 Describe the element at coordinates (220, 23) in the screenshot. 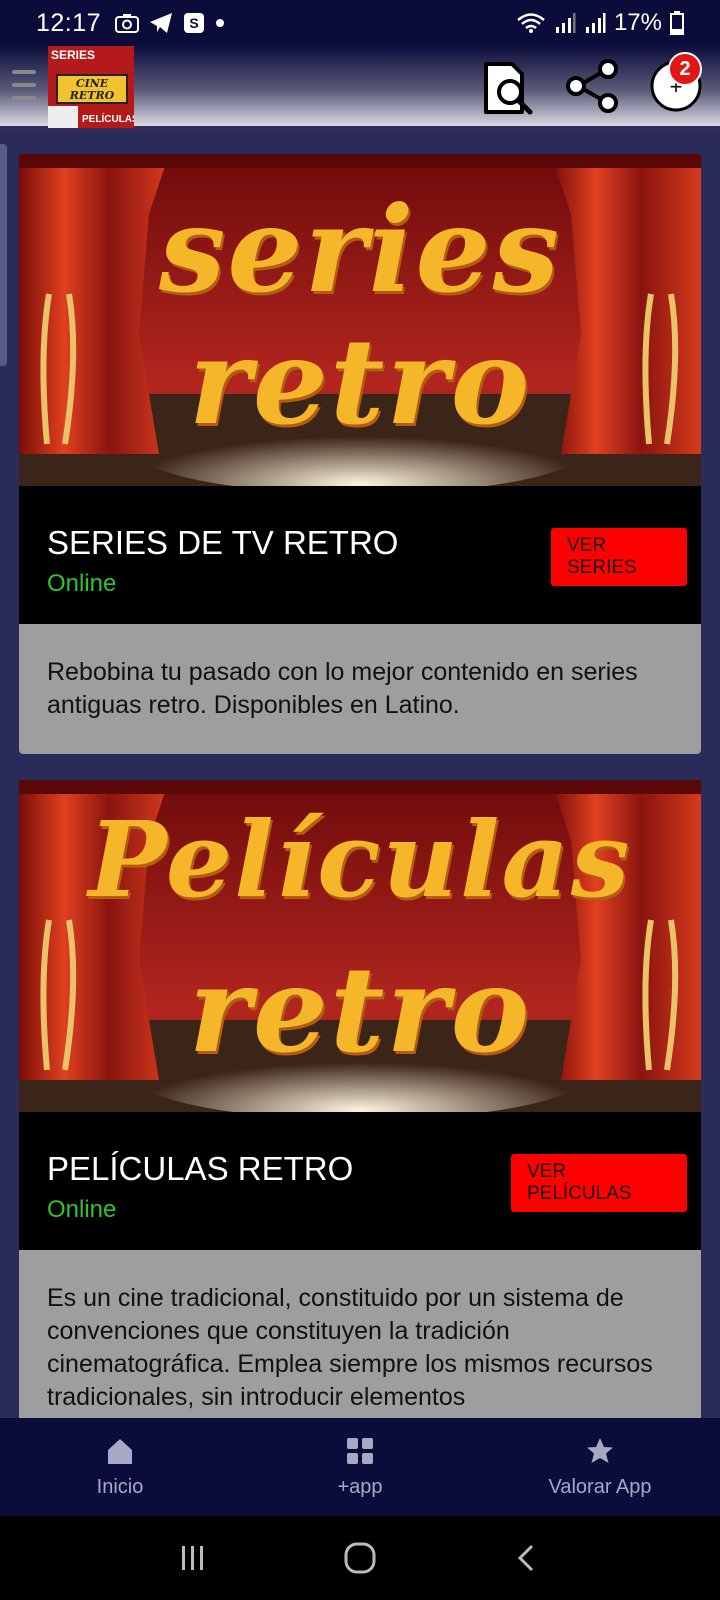

I see `dot-icon` at that location.